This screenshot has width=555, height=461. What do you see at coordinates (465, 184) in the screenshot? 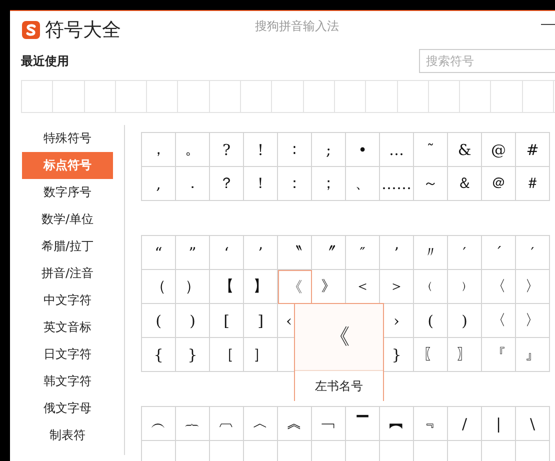
I see `symbol-cell: ＆` at bounding box center [465, 184].